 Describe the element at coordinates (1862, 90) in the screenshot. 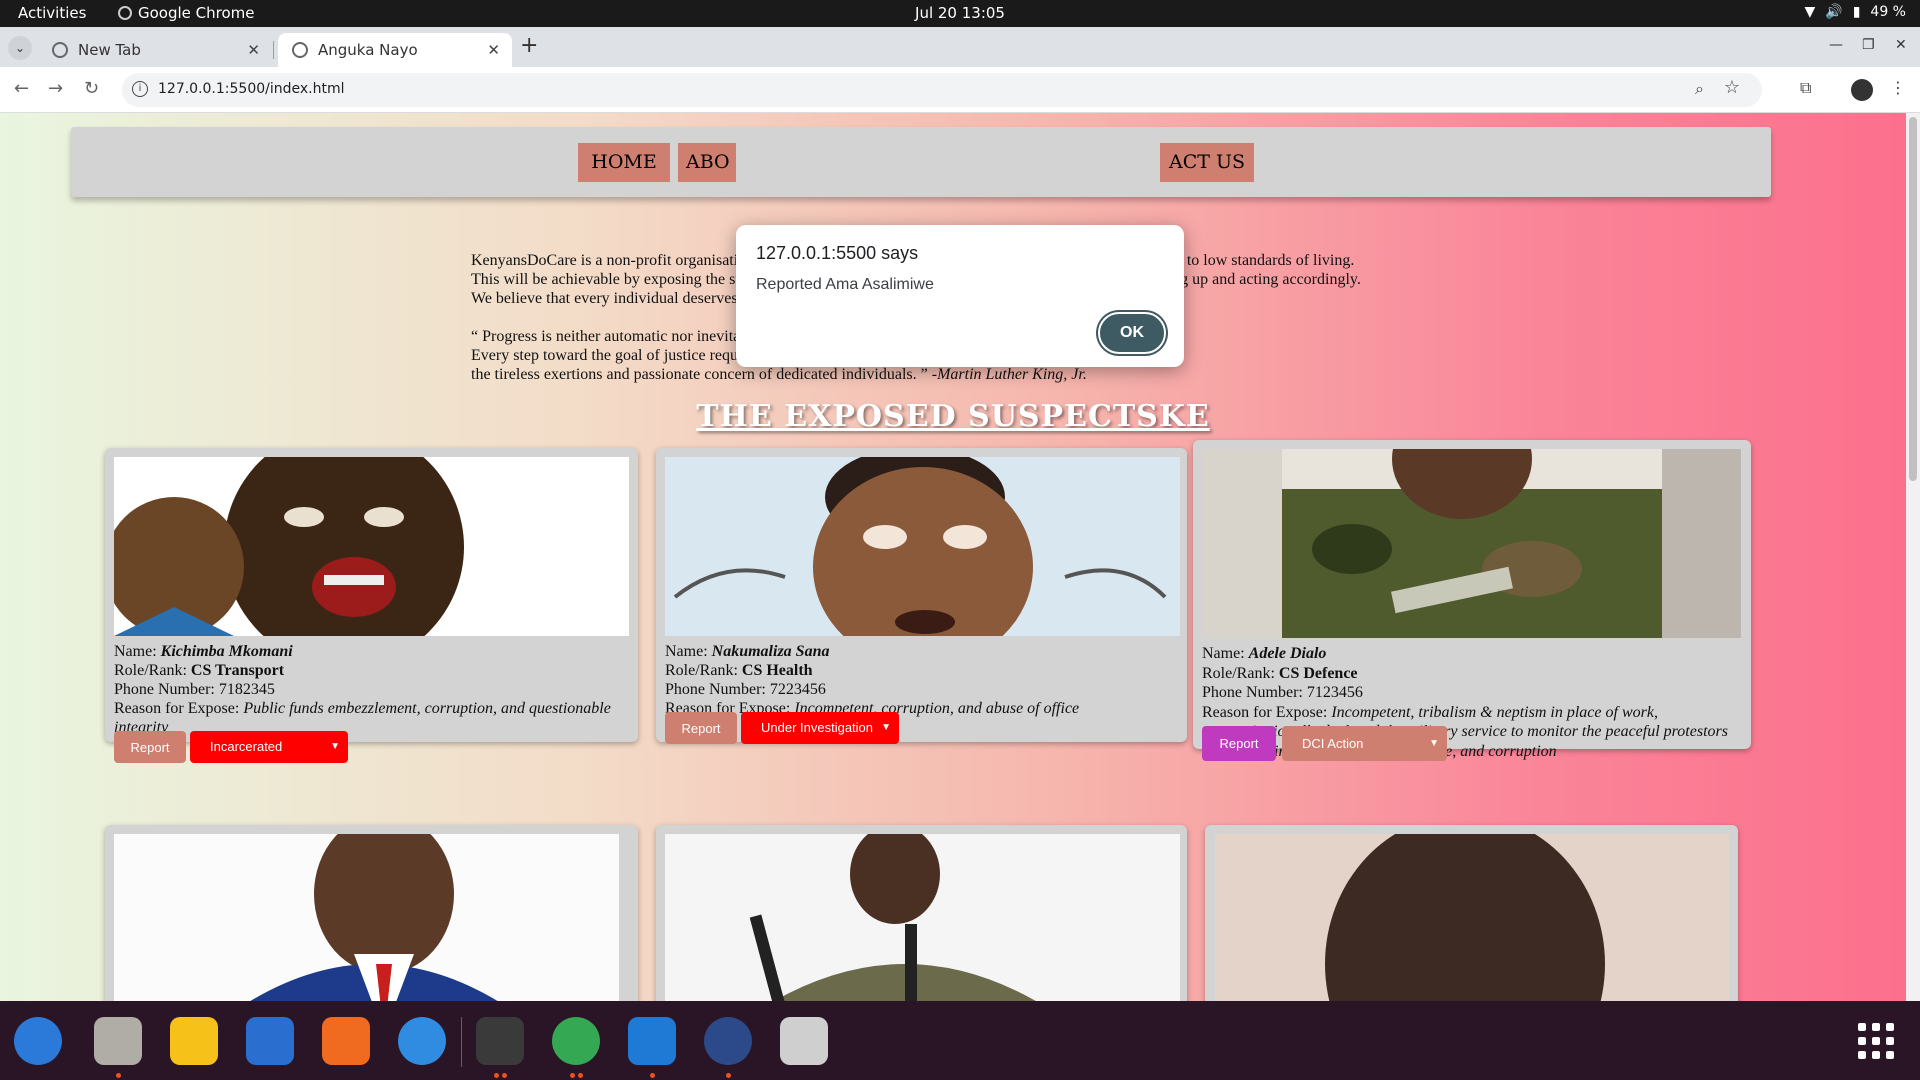

I see `profile-avatar-icon` at that location.